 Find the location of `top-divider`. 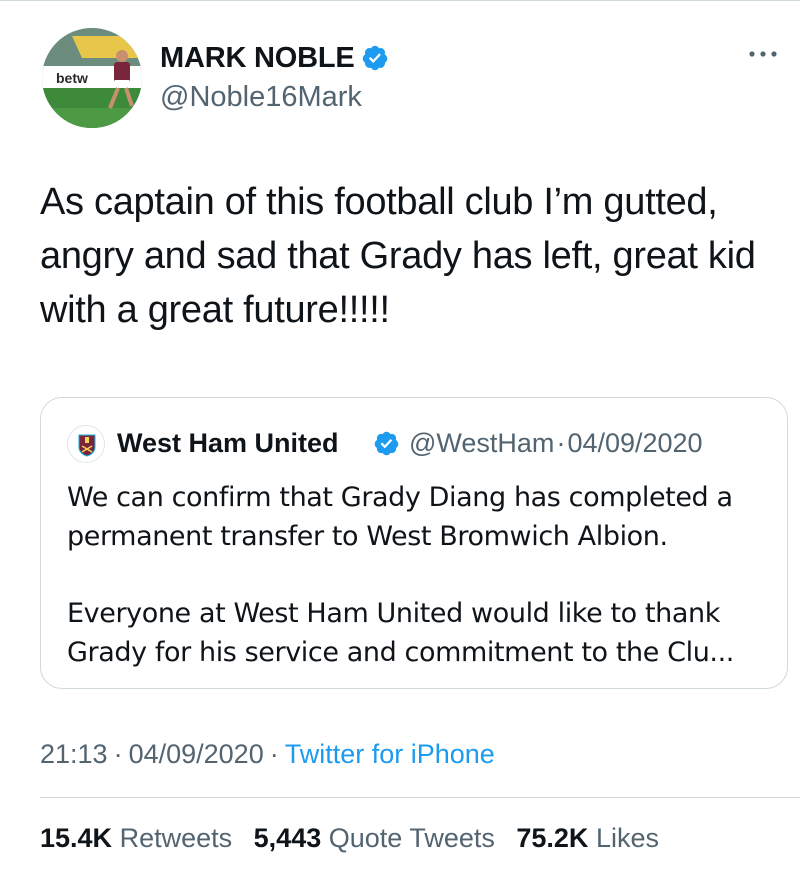

top-divider is located at coordinates (400, 0).